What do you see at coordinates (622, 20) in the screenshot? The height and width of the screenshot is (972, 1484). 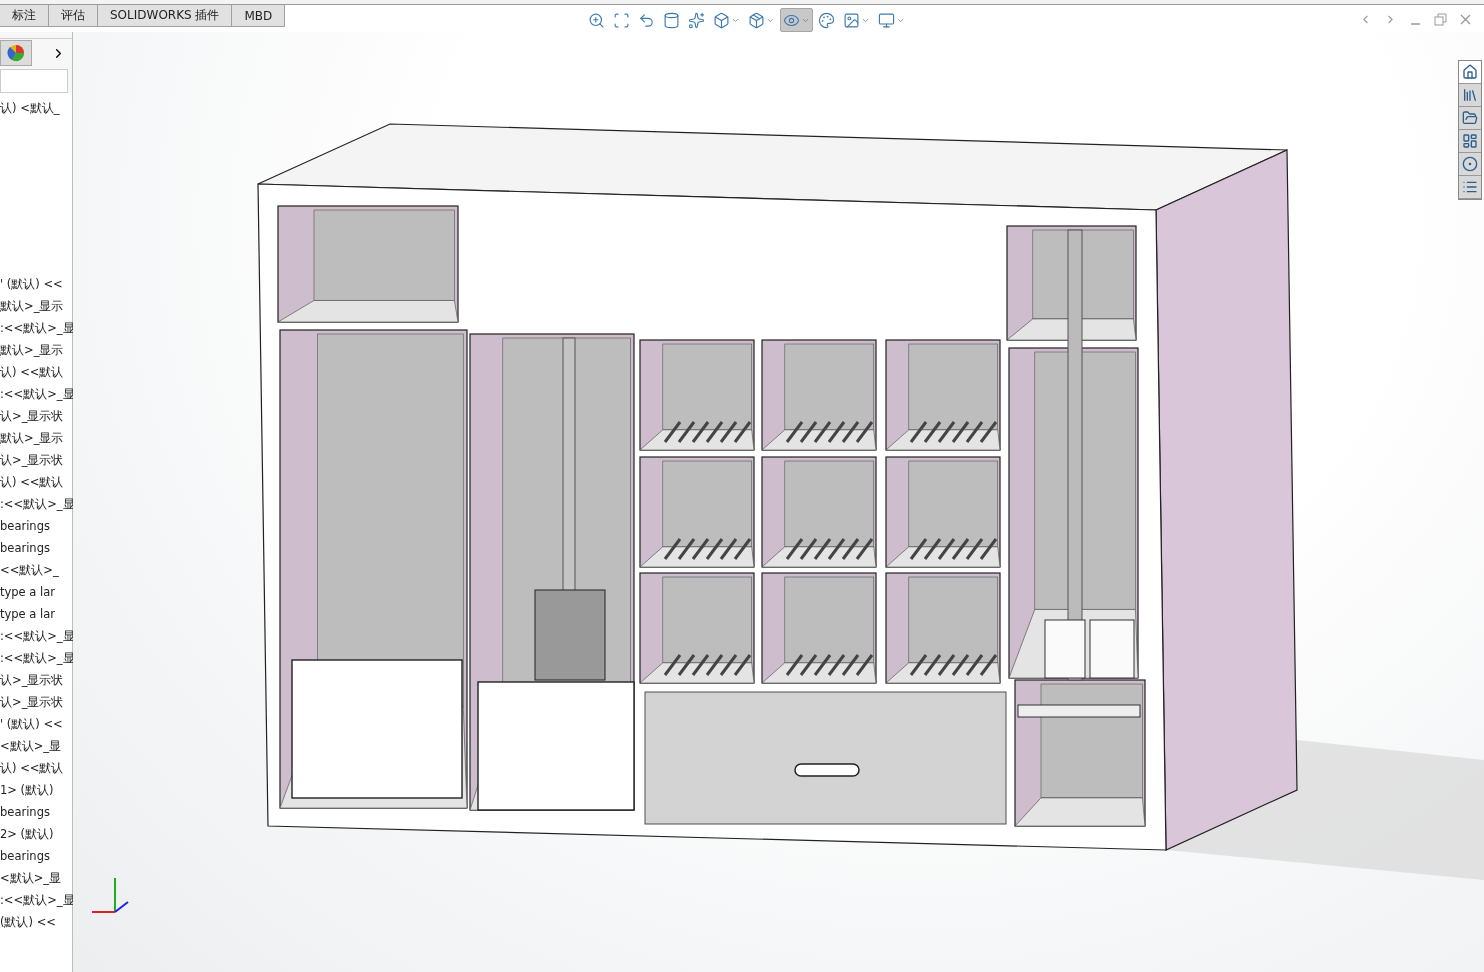 I see `zoom-area-icon` at bounding box center [622, 20].